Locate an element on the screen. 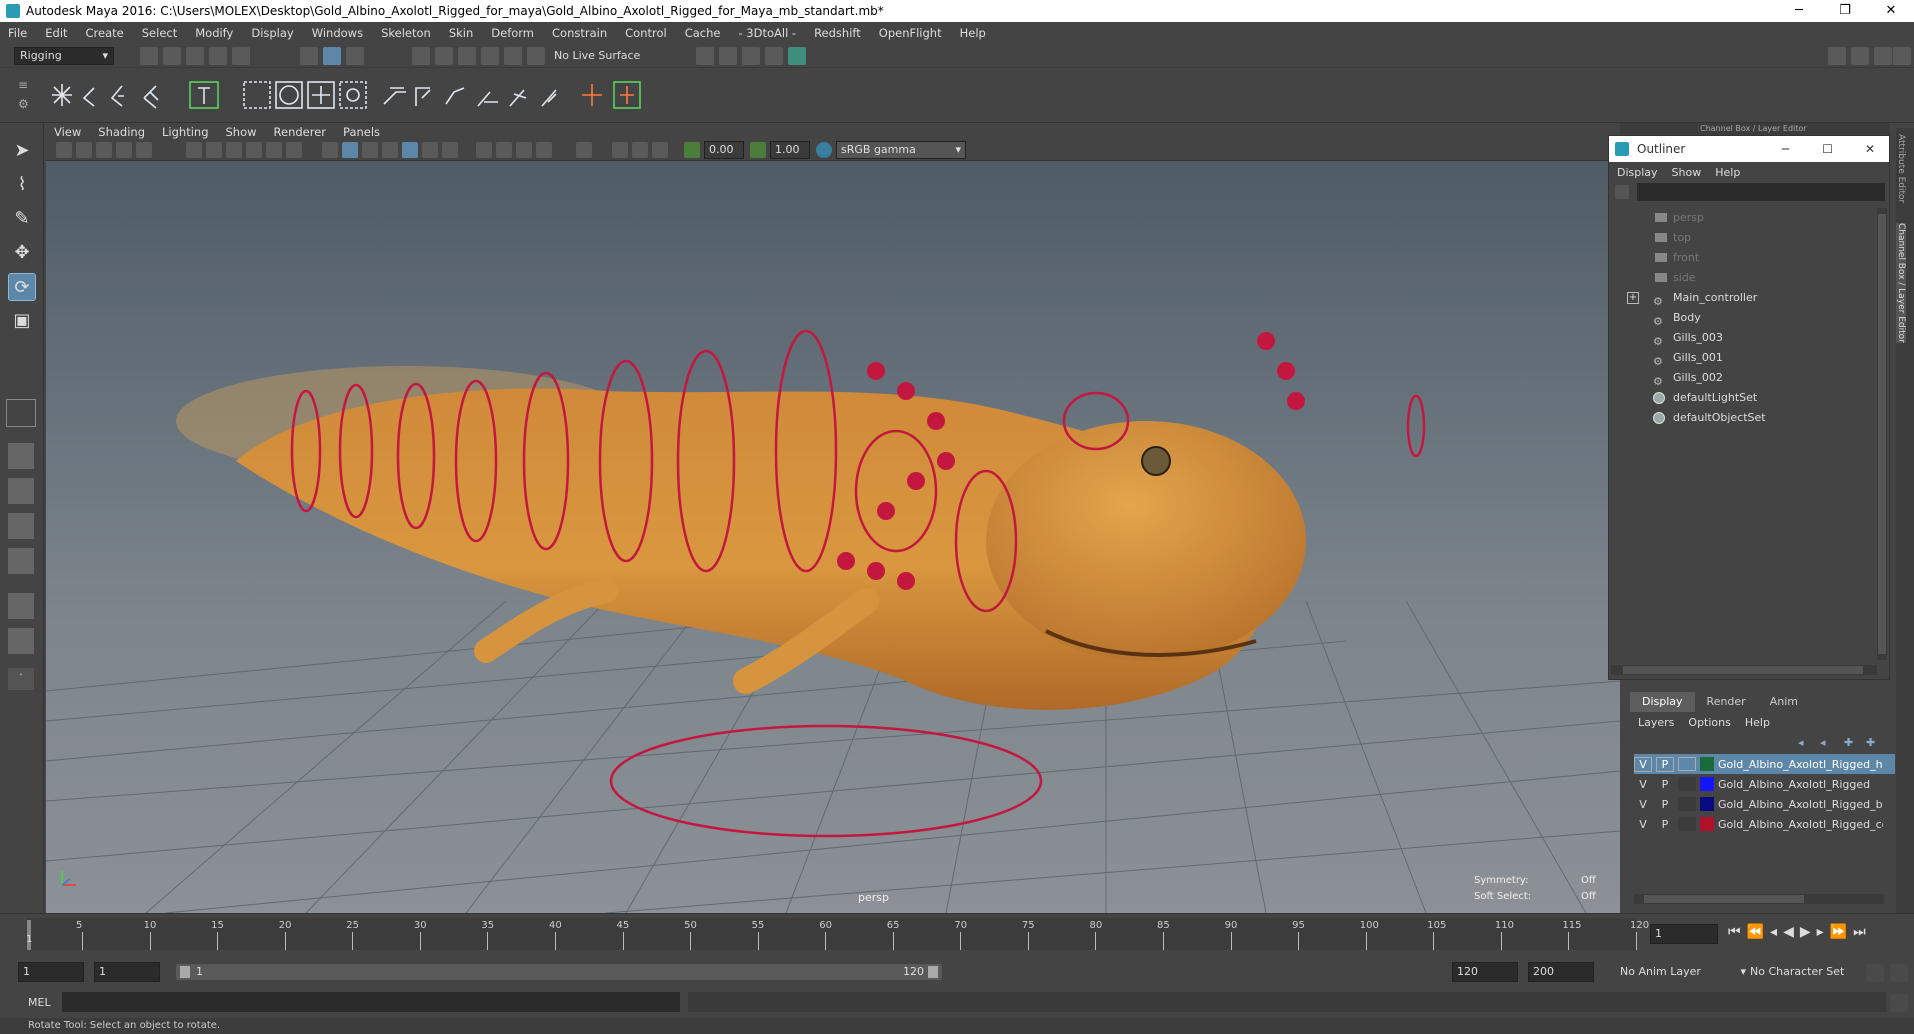 The width and height of the screenshot is (1914, 1034). tab-display: Display is located at coordinates (1662, 702).